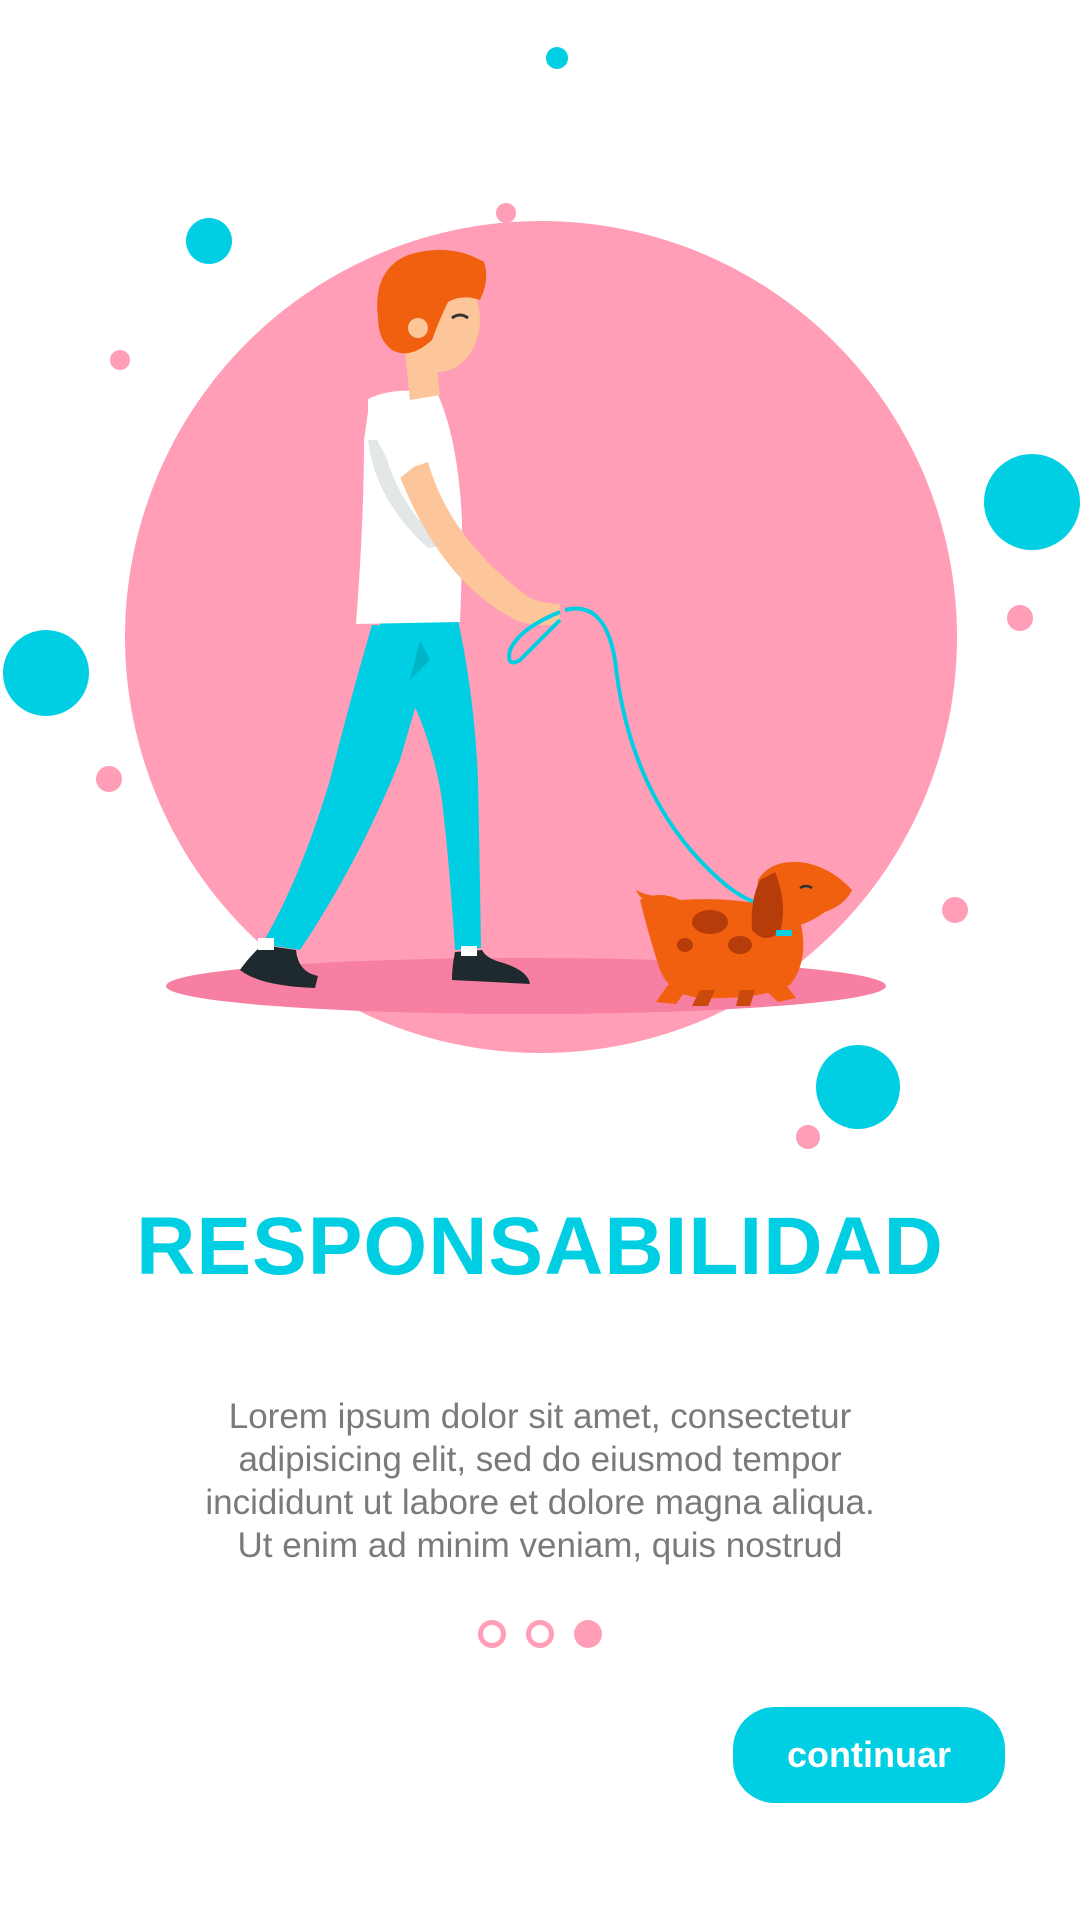  What do you see at coordinates (540, 1545) in the screenshot?
I see `description-line: Ut enim ad minim veniam, quis nostrud` at bounding box center [540, 1545].